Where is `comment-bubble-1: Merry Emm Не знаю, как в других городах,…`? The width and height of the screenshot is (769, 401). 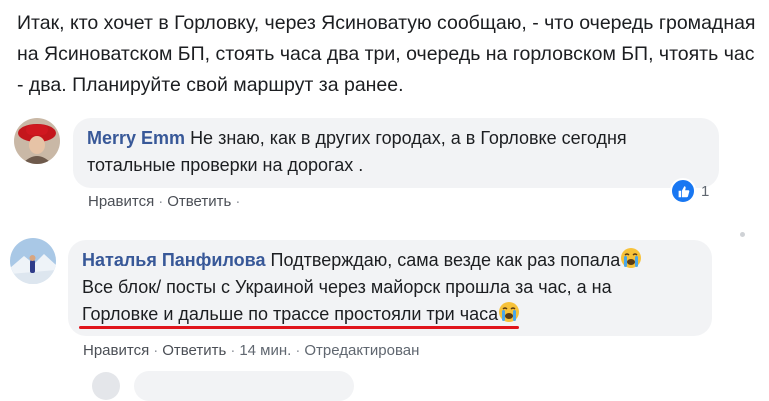
comment-bubble-1: Merry Emm Не знаю, как в других городах,… is located at coordinates (396, 153).